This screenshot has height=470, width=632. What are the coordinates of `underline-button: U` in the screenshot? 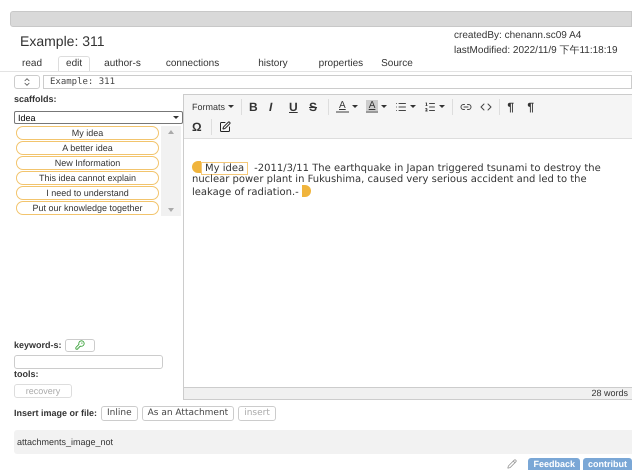 It's located at (295, 107).